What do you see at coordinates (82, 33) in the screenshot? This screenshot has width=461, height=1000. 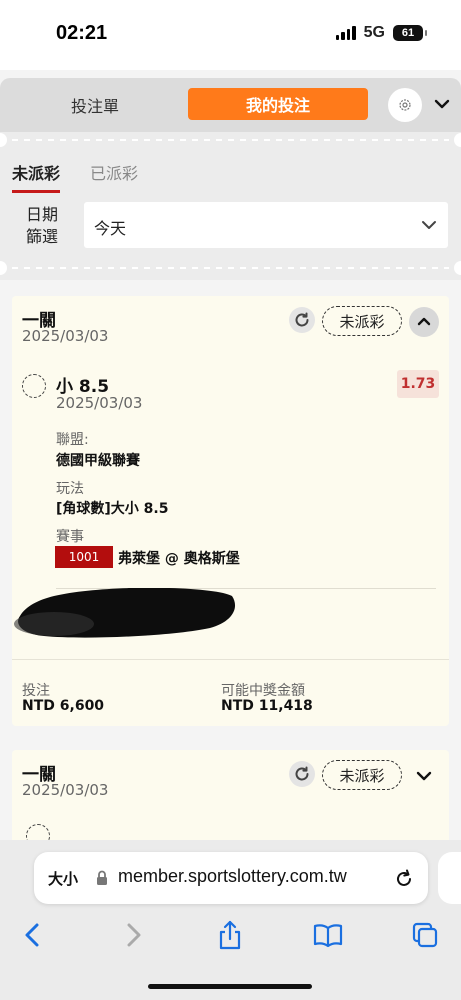 I see `status-time: 02:21` at bounding box center [82, 33].